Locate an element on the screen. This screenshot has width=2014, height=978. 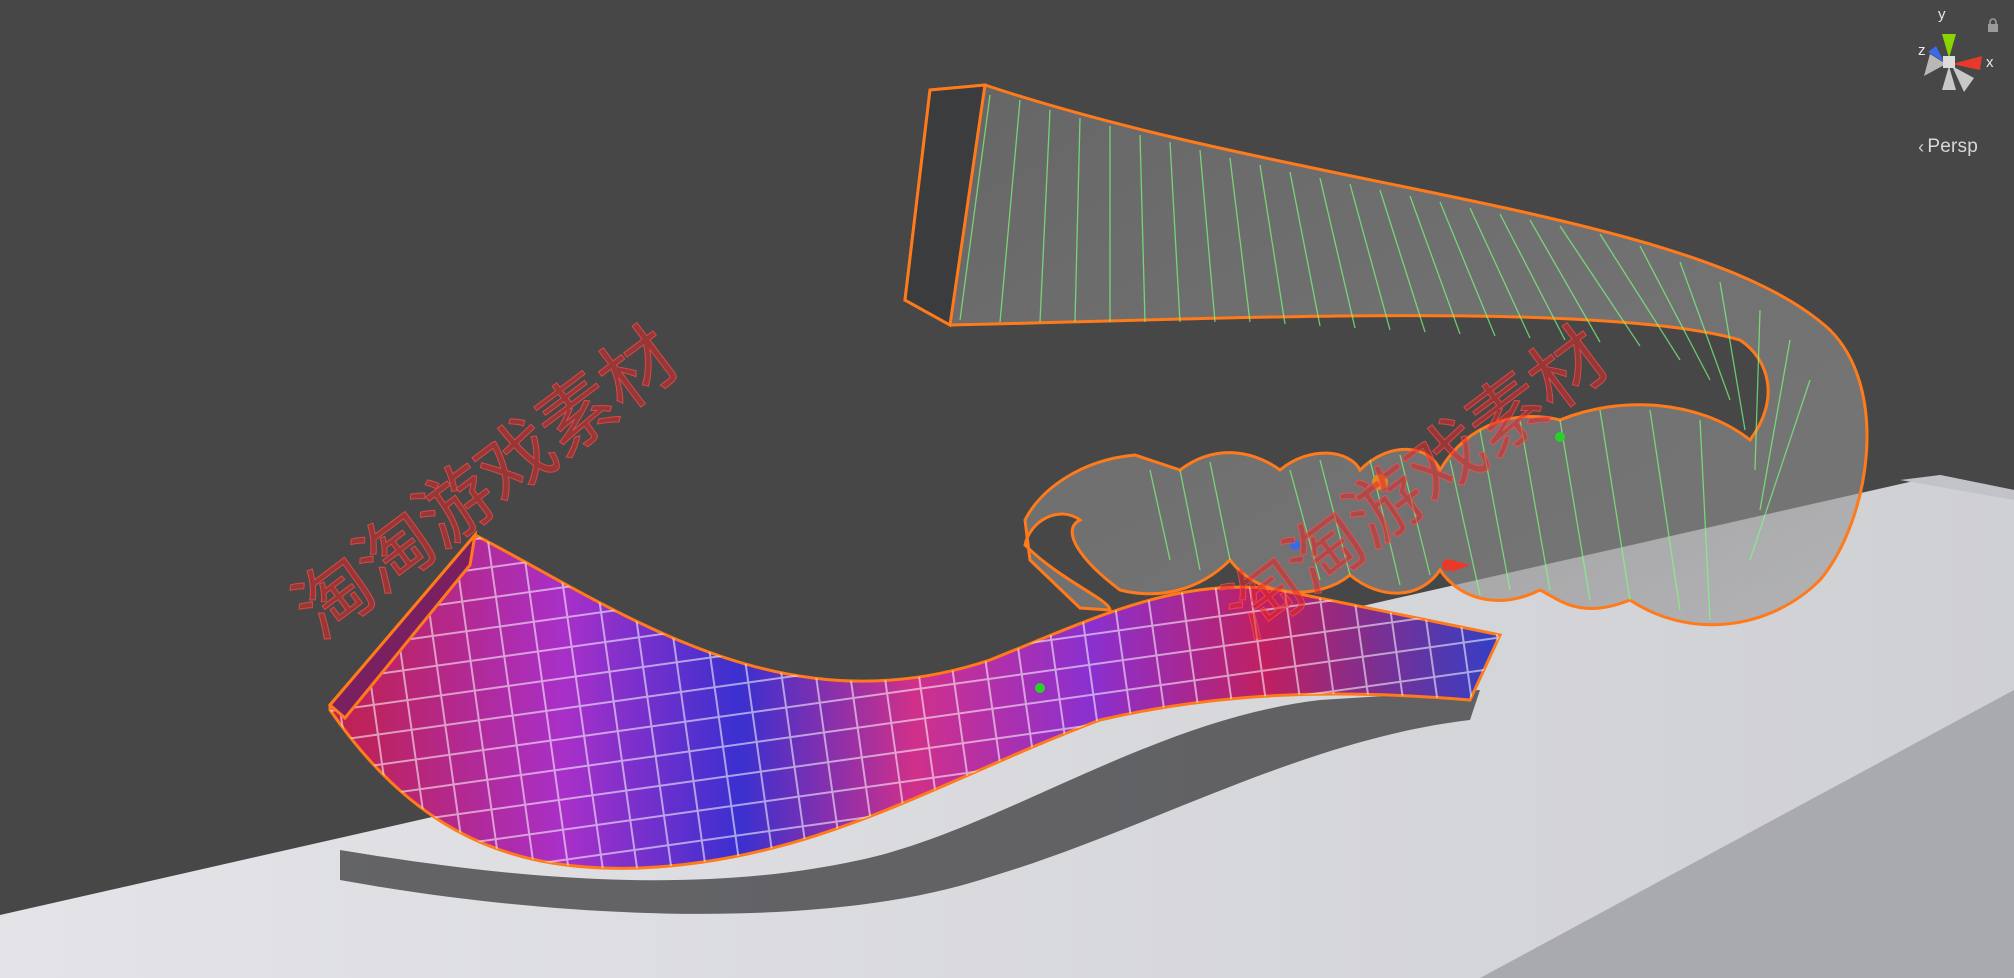
lock-icon is located at coordinates (1993, 25).